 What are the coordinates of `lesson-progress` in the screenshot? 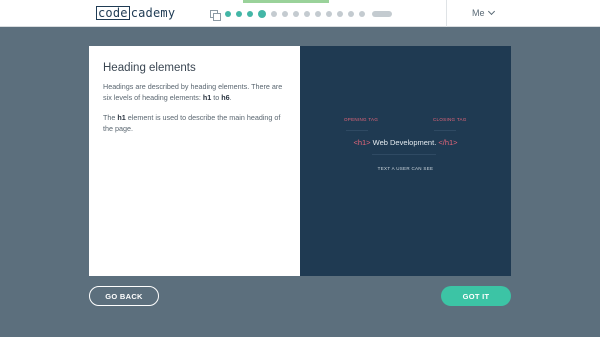 It's located at (301, 14).